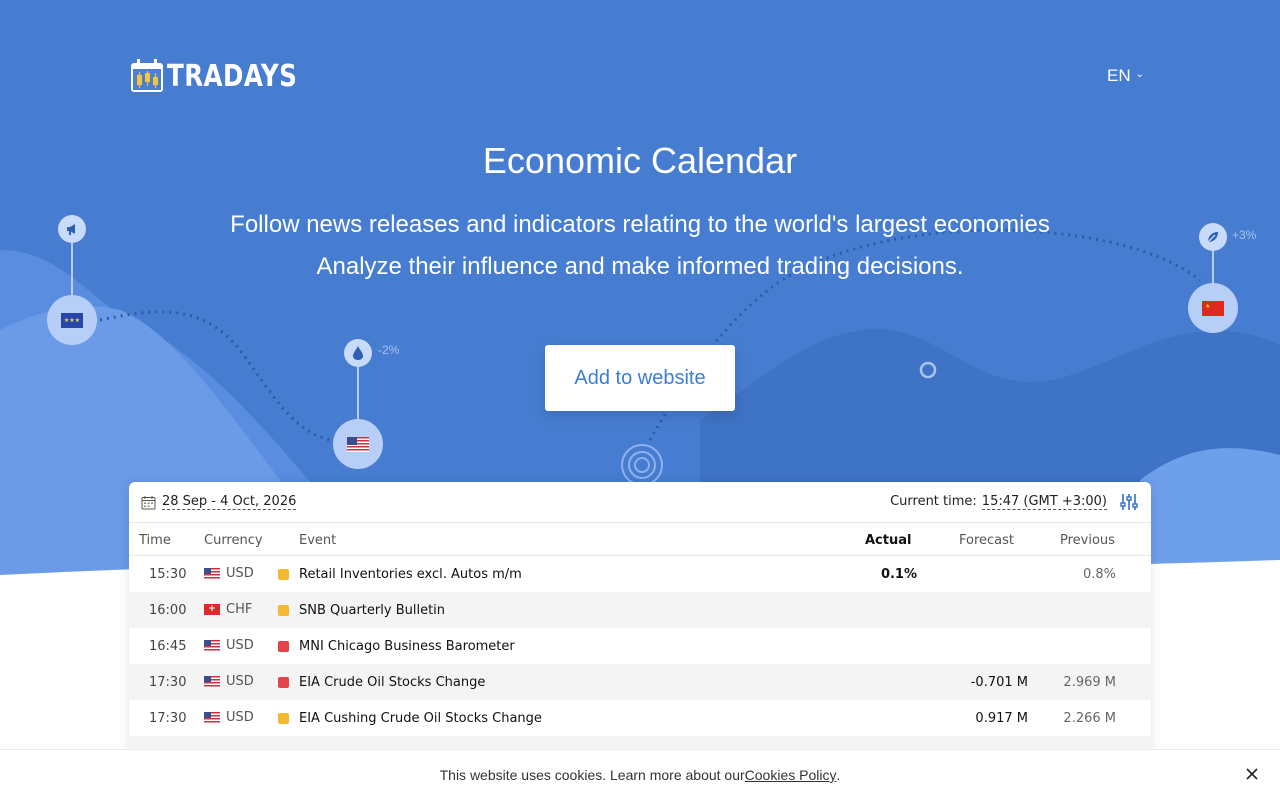  What do you see at coordinates (407, 646) in the screenshot?
I see `row-event: MNI Chicago Business Barometer` at bounding box center [407, 646].